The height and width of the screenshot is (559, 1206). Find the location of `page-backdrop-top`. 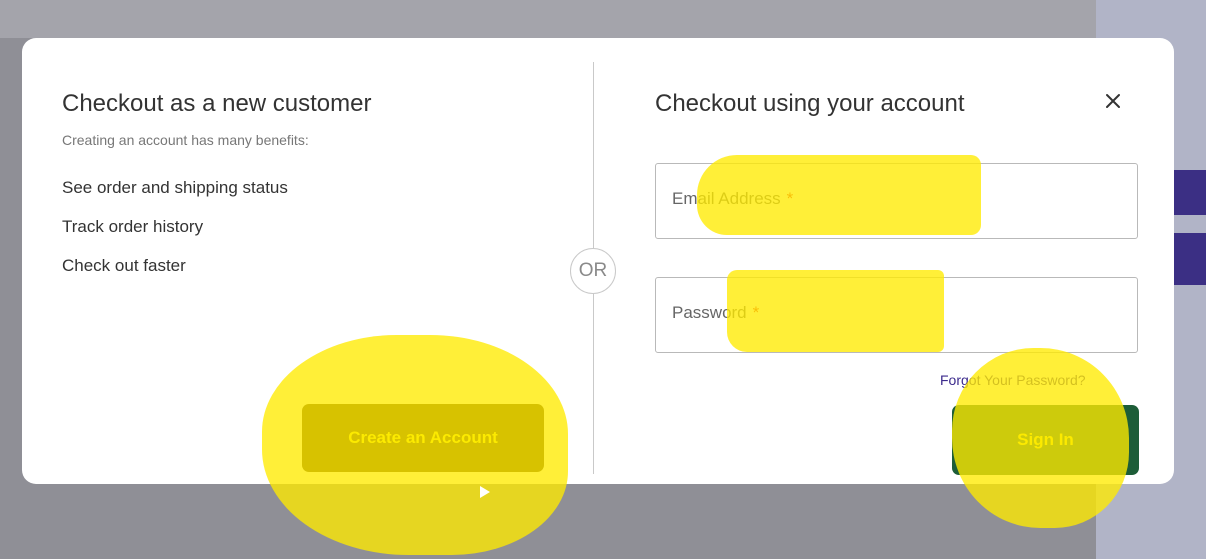

page-backdrop-top is located at coordinates (603, 19).